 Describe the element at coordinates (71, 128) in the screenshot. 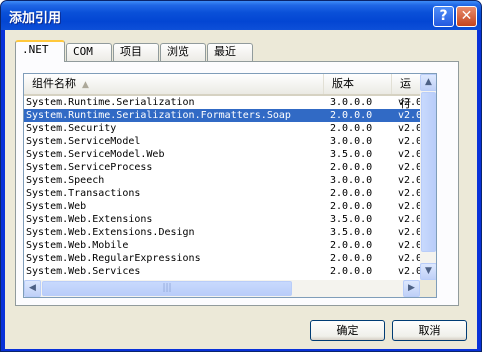

I see `cell-name: System.Security` at that location.